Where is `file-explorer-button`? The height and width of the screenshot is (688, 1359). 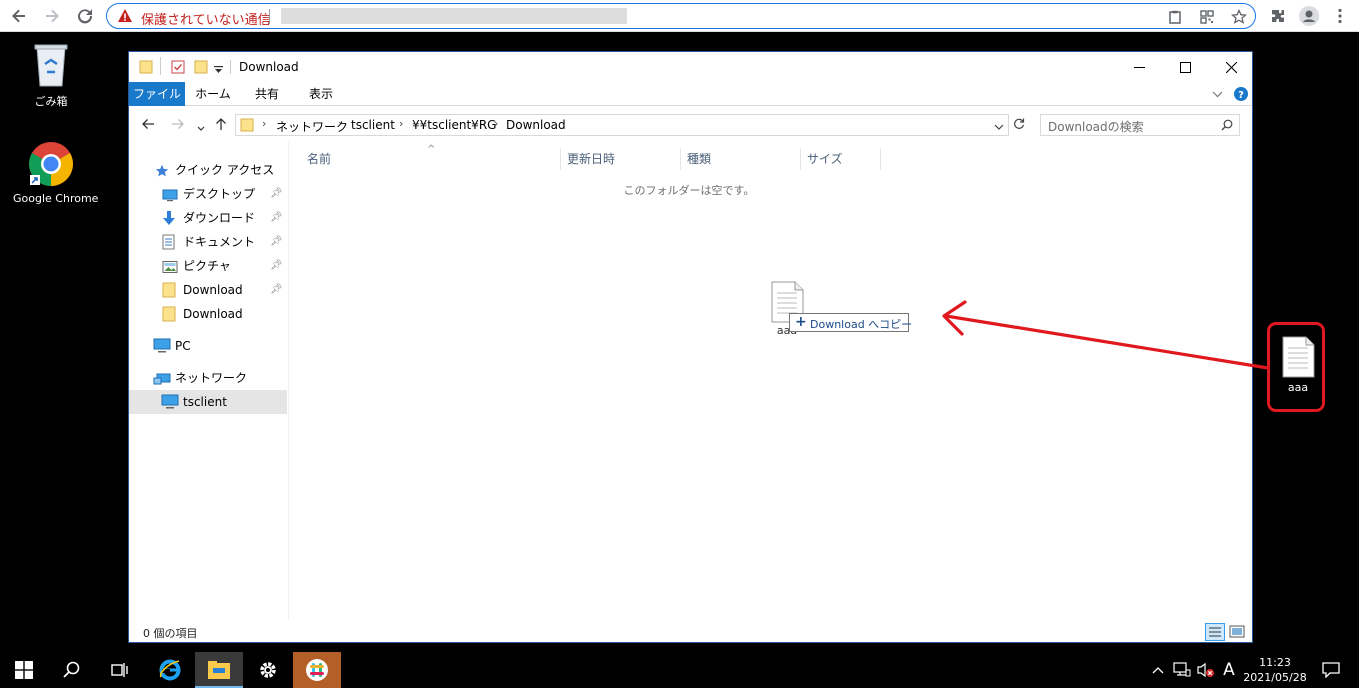 file-explorer-button is located at coordinates (219, 670).